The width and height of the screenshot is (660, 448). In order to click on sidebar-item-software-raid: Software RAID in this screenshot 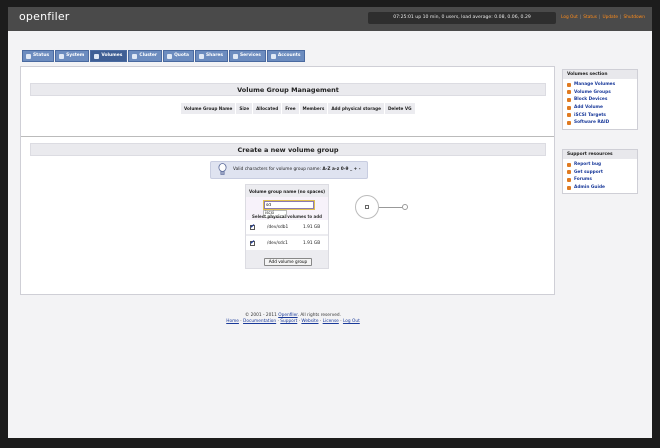, I will do `click(600, 123)`.